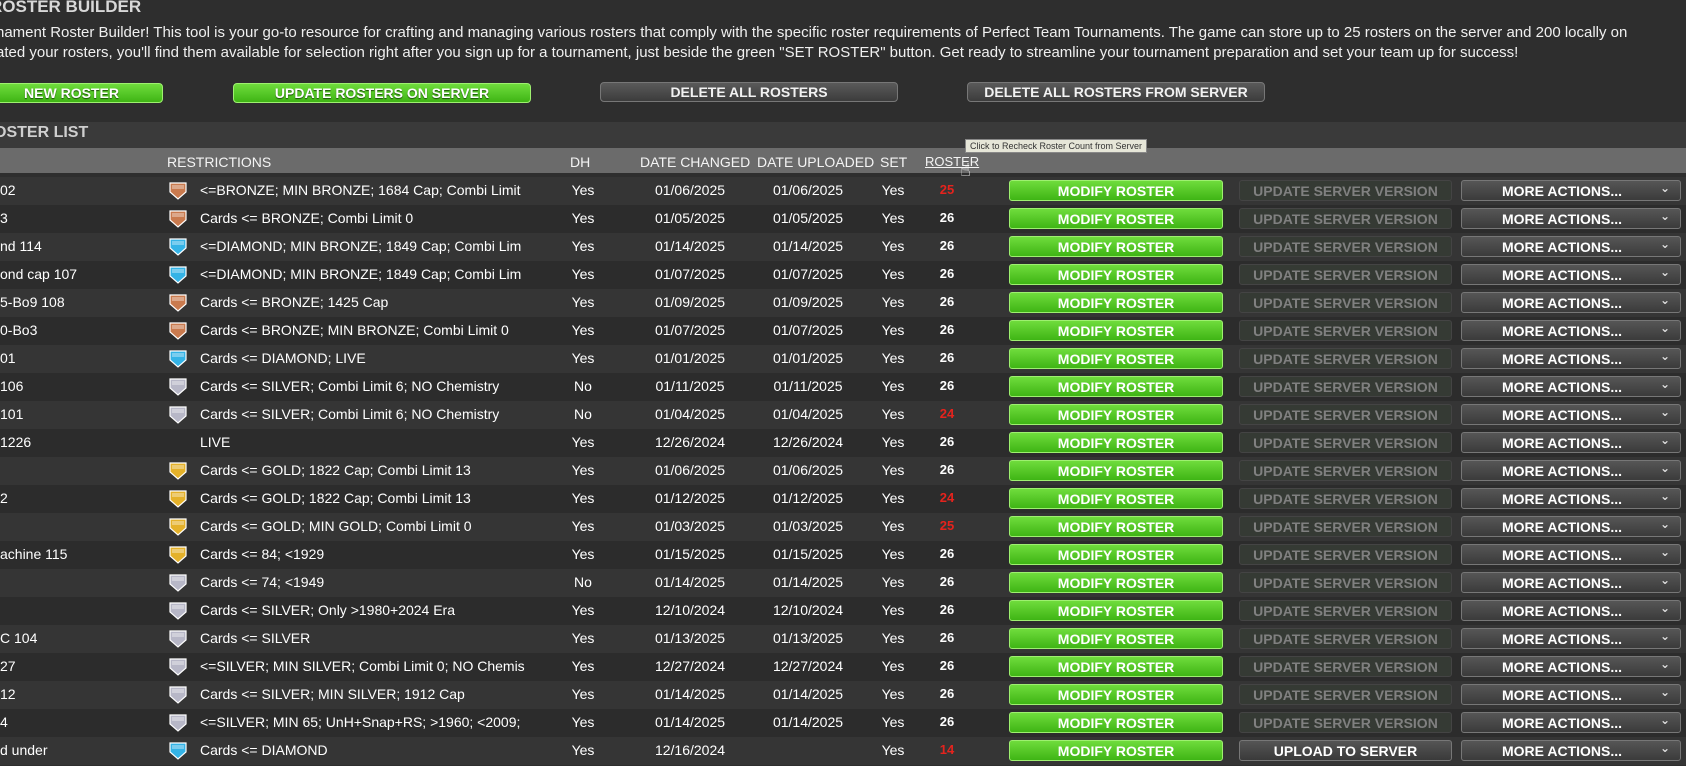 The image size is (1686, 766). Describe the element at coordinates (1345, 750) in the screenshot. I see `upload-to-server-button: UPLOAD TO SERVER` at that location.